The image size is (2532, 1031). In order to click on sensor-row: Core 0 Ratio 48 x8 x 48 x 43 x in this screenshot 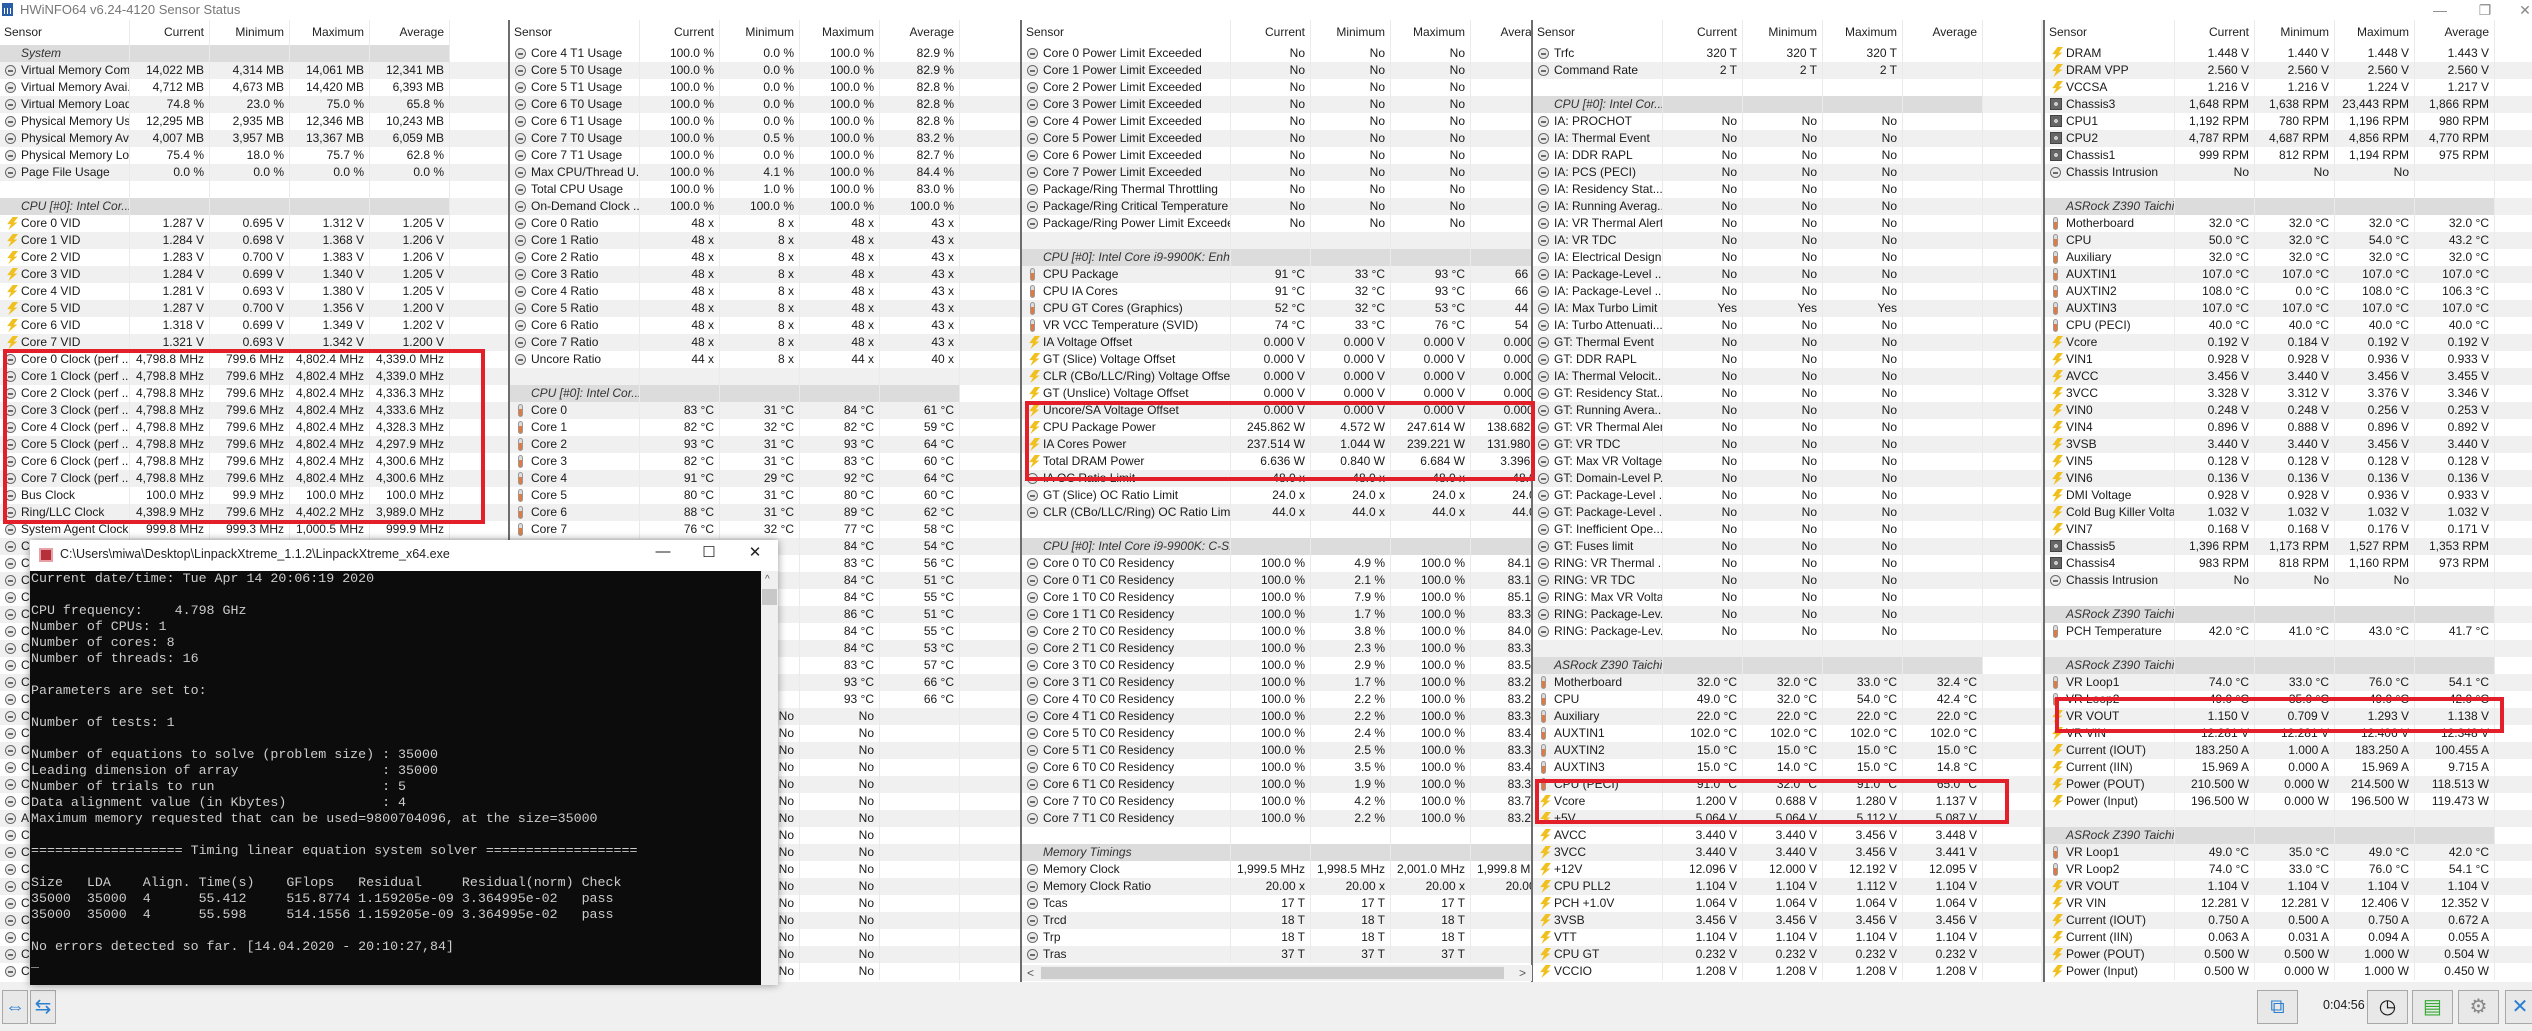, I will do `click(765, 223)`.